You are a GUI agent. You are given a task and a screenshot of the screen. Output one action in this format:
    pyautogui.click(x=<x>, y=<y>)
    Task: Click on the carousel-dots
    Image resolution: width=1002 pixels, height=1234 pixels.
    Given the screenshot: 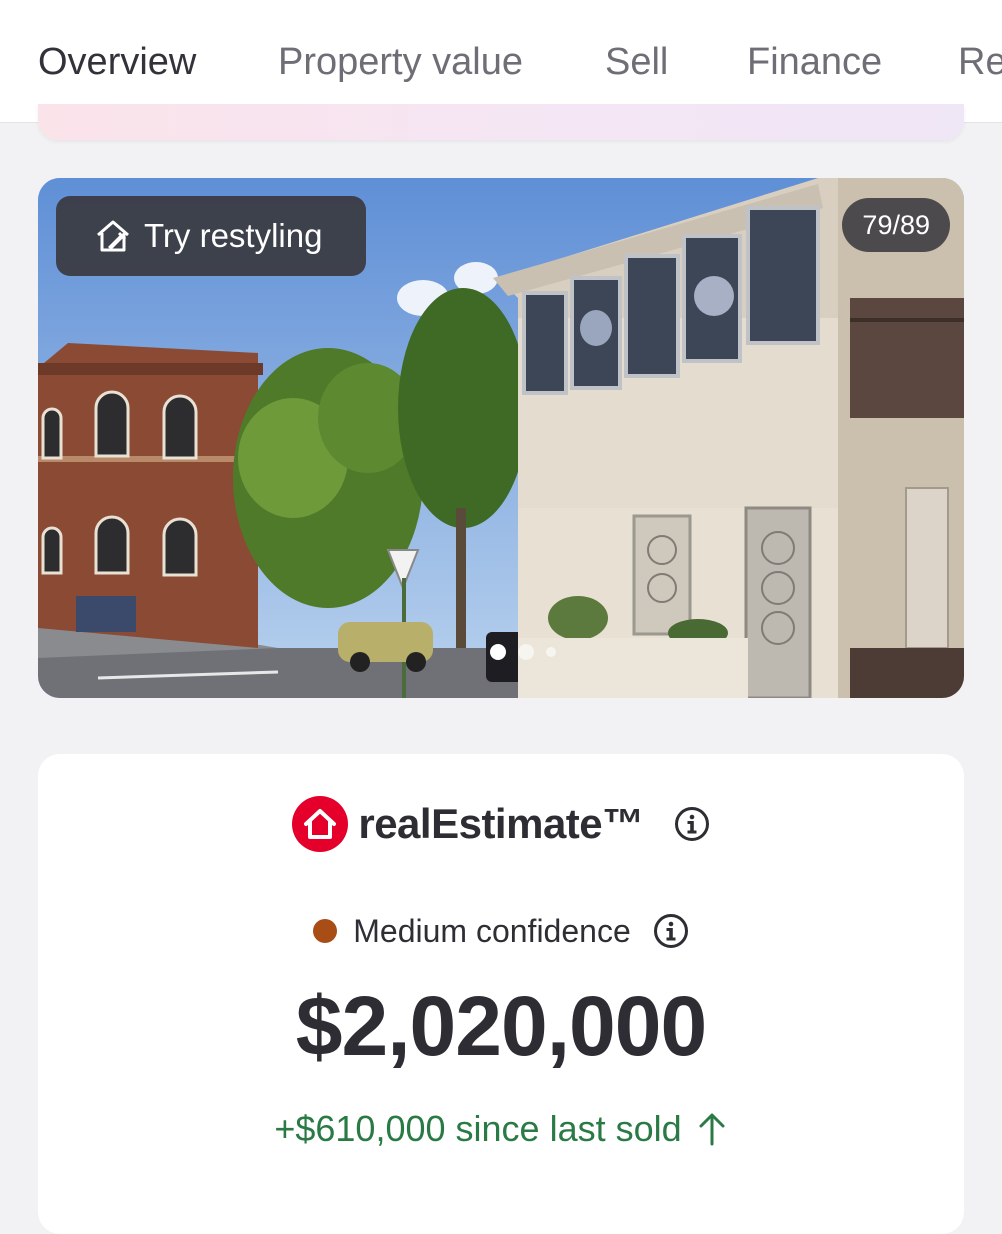 What is the action you would take?
    pyautogui.click(x=523, y=652)
    